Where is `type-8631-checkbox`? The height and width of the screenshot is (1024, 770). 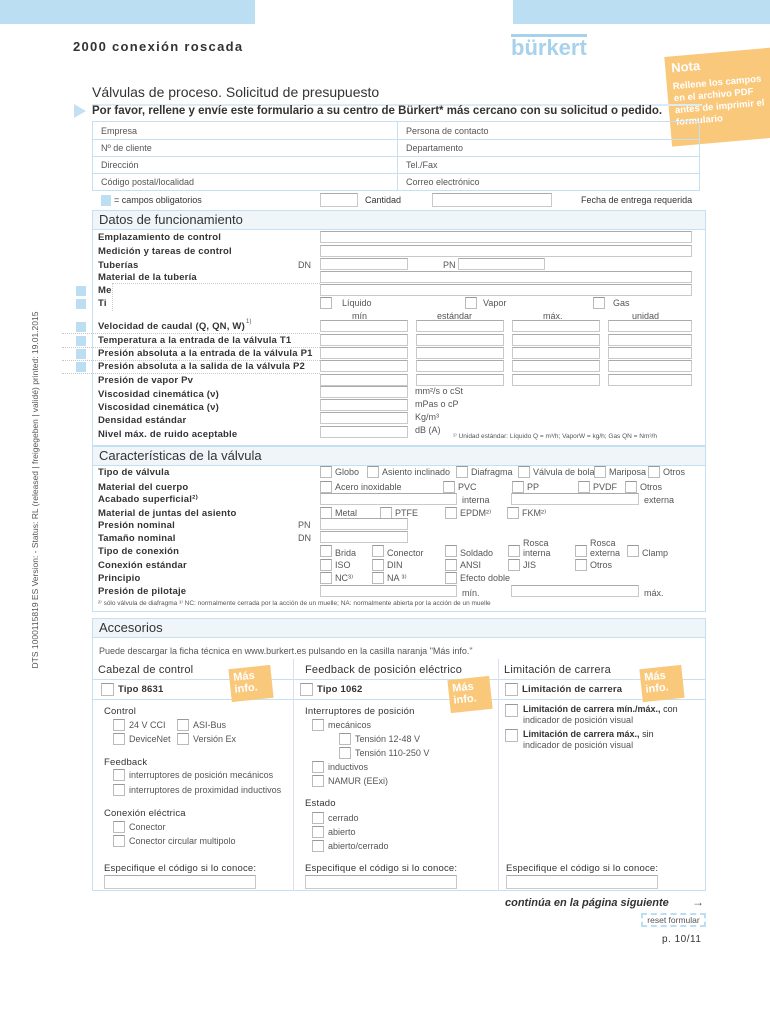
type-8631-checkbox is located at coordinates (107, 689).